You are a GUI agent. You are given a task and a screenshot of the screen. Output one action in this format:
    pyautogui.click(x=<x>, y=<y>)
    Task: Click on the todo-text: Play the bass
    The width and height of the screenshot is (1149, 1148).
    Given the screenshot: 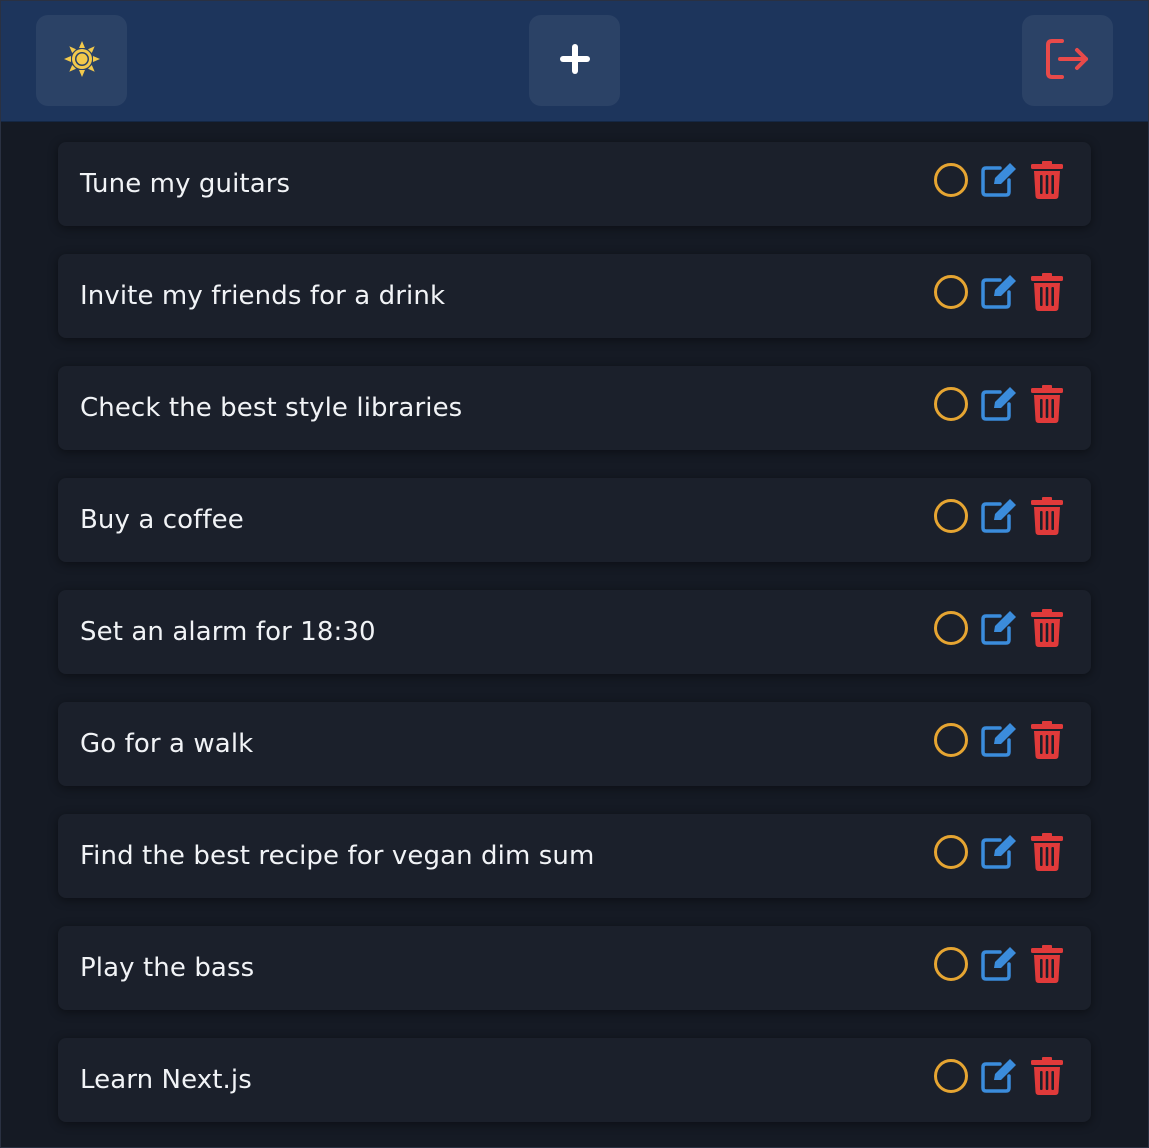 What is the action you would take?
    pyautogui.click(x=167, y=968)
    